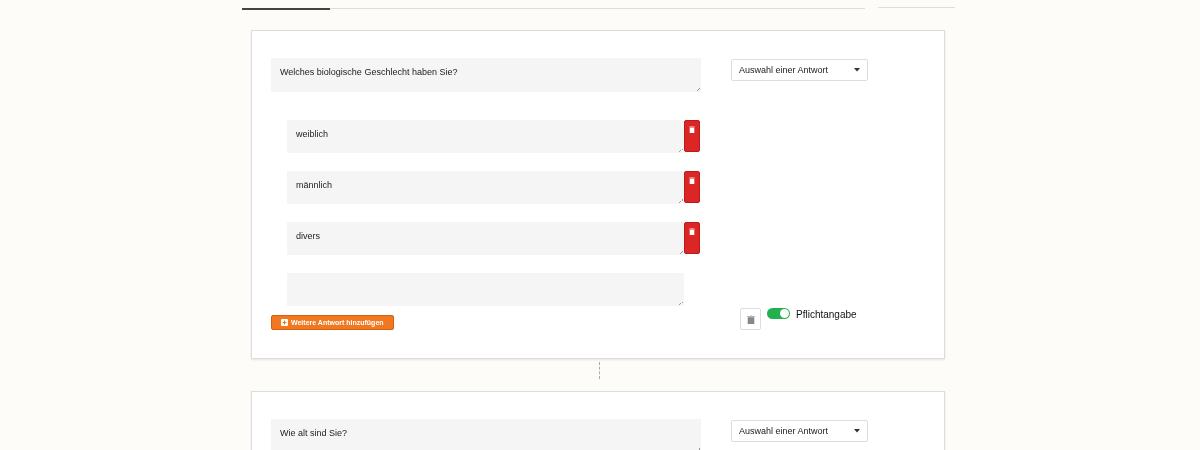 This screenshot has height=450, width=1200. What do you see at coordinates (485, 238) in the screenshot?
I see `answer-field: divers` at bounding box center [485, 238].